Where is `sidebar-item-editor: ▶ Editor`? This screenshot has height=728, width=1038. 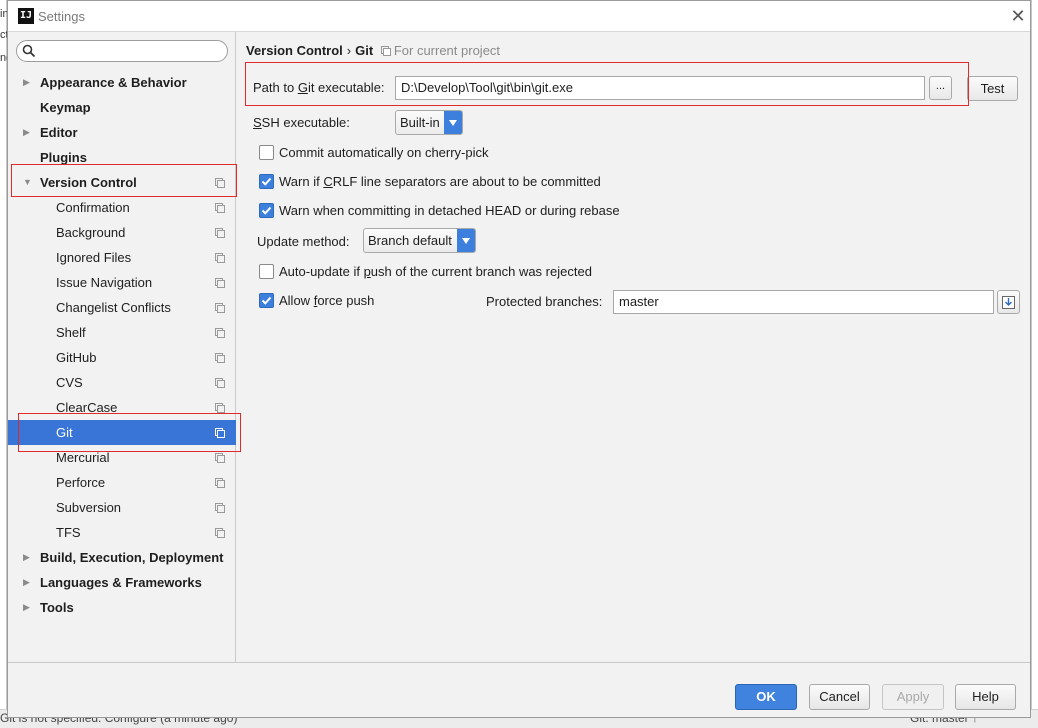 sidebar-item-editor: ▶ Editor is located at coordinates (122, 132).